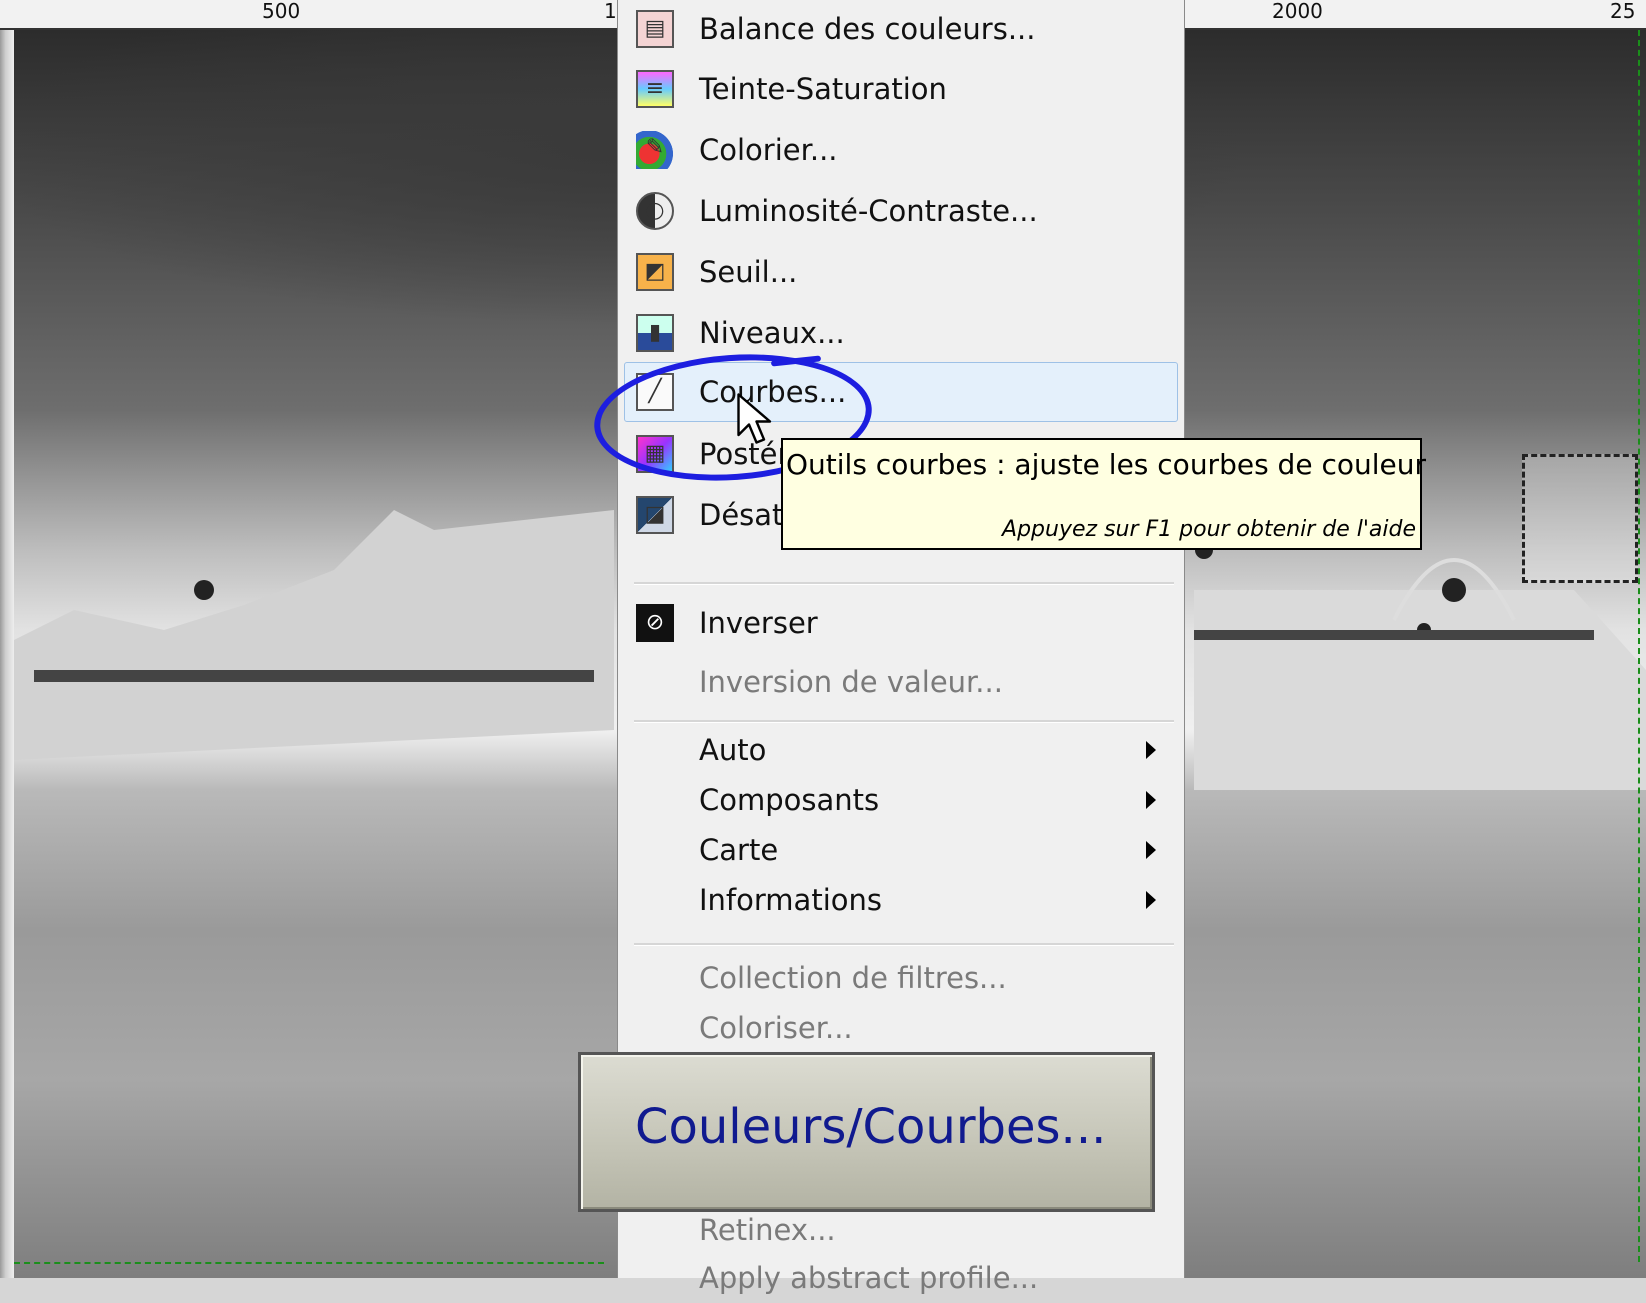  I want to click on vertical-ruler, so click(7, 654).